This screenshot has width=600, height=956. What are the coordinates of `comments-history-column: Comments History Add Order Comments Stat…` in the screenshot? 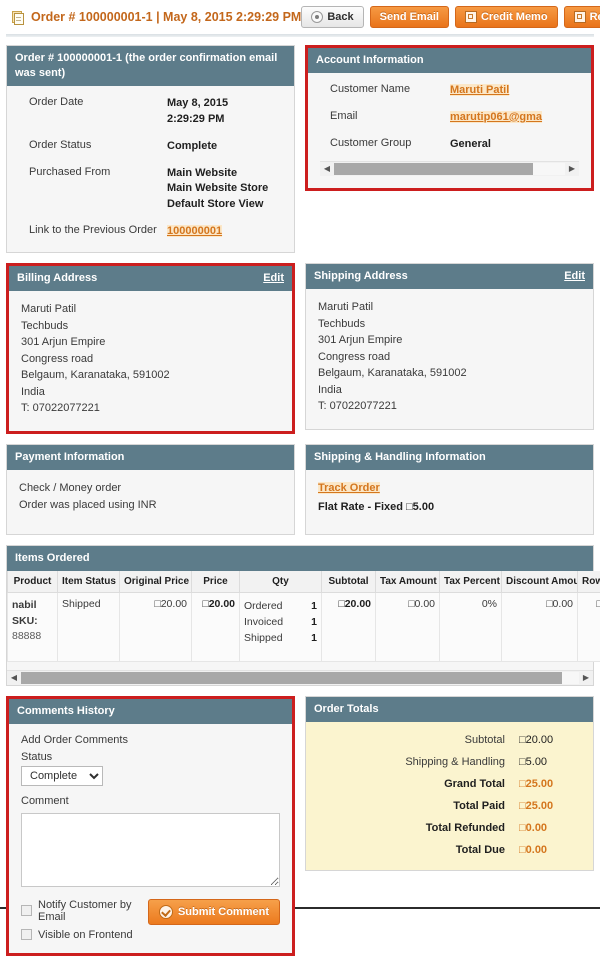 It's located at (150, 826).